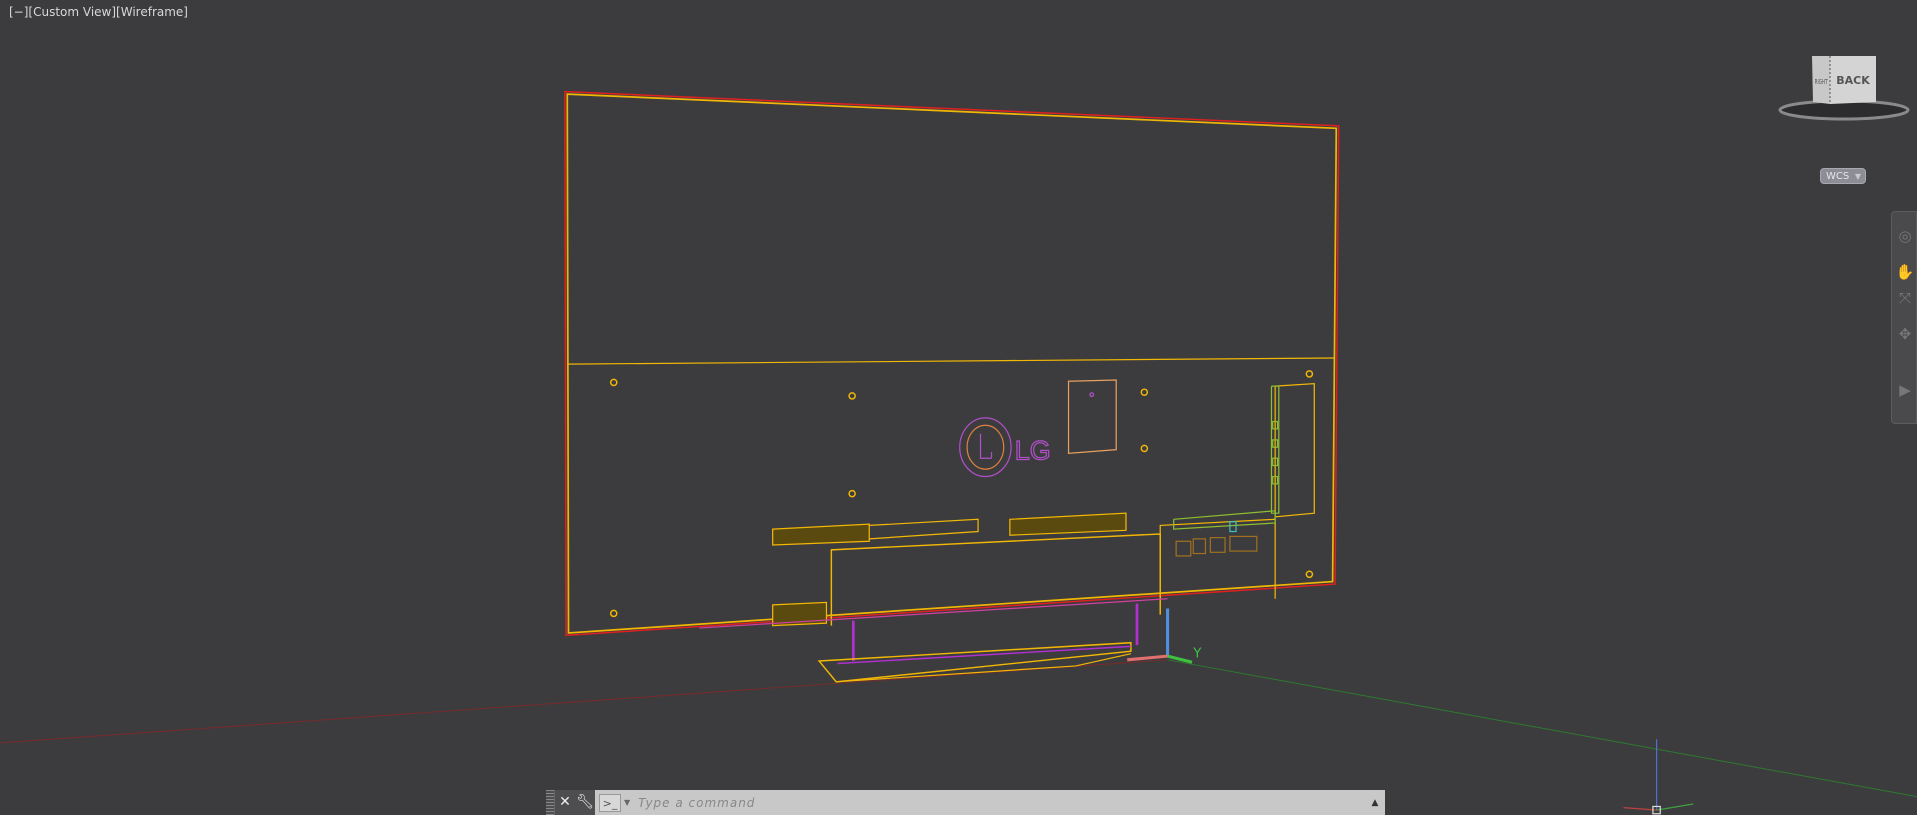  What do you see at coordinates (949, 569) in the screenshot?
I see `vents` at bounding box center [949, 569].